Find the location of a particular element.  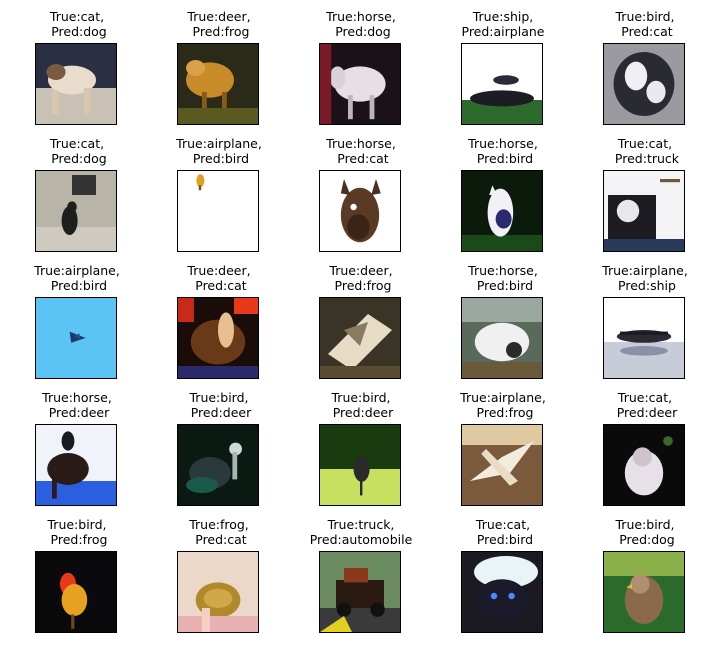

prediction-cell: True:frog, Pred:cat is located at coordinates (219, 570).